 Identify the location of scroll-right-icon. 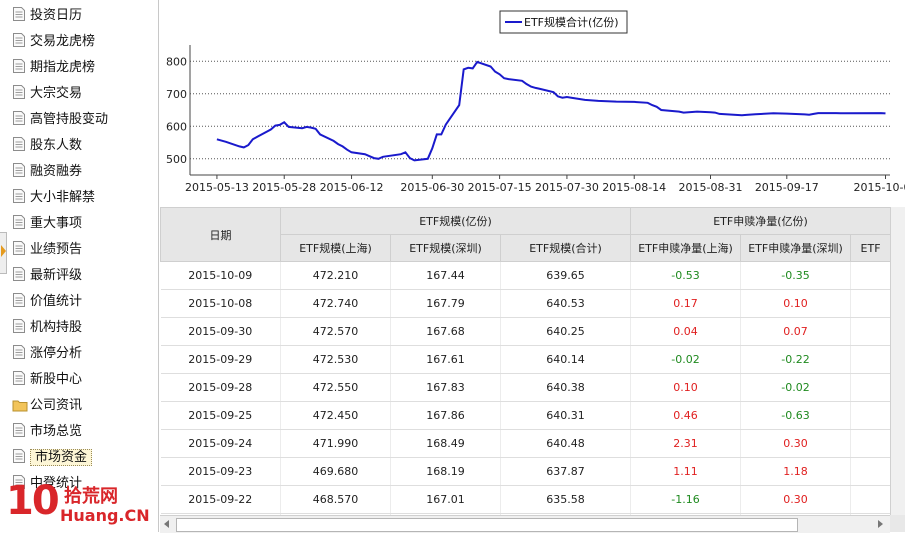
(880, 524).